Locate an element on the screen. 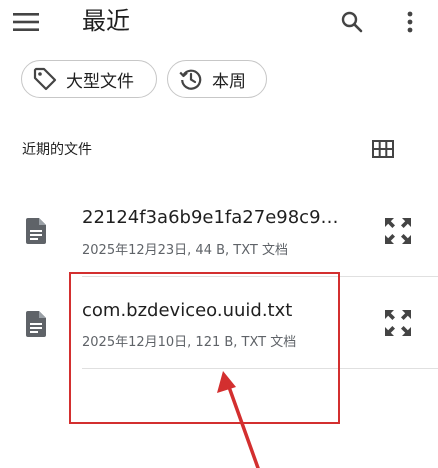 The width and height of the screenshot is (438, 468). grid-view-button is located at coordinates (383, 149).